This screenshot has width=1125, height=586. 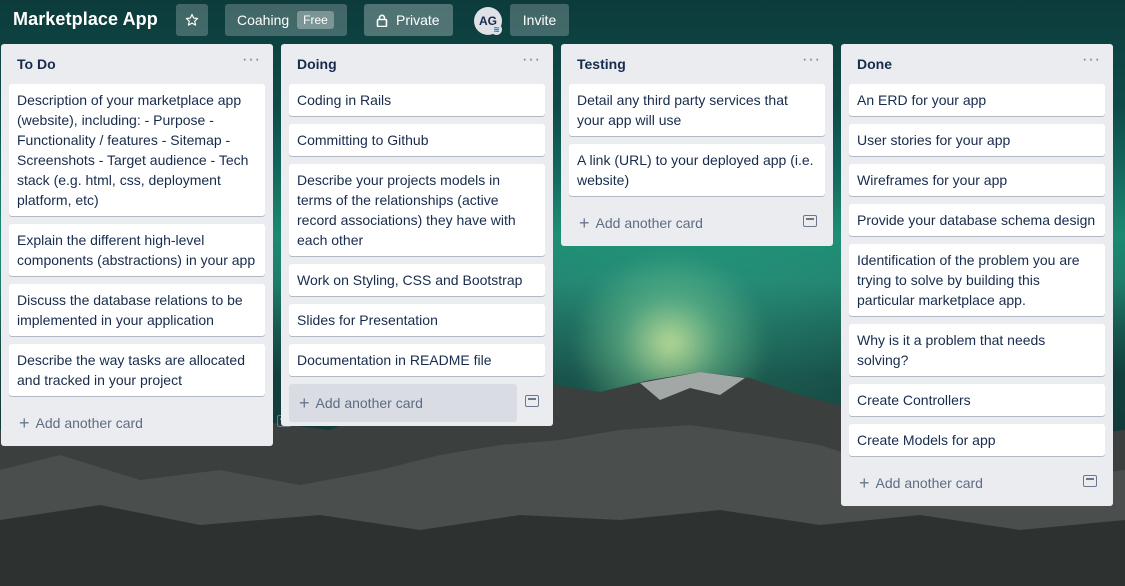 I want to click on list-header: Testing ···, so click(x=697, y=64).